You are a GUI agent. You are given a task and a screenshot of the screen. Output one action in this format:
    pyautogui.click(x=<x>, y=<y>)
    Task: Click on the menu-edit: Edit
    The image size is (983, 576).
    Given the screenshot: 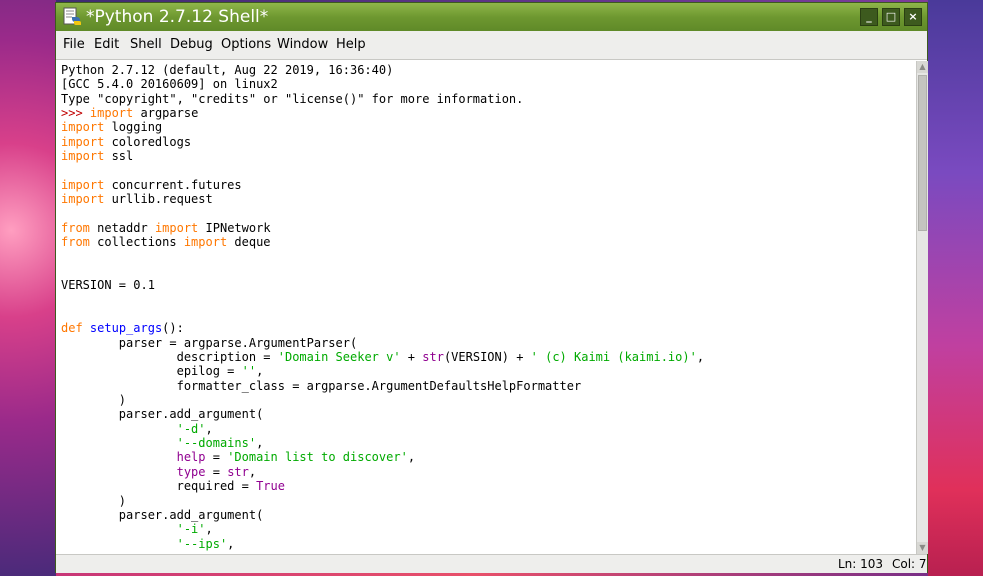 What is the action you would take?
    pyautogui.click(x=106, y=45)
    